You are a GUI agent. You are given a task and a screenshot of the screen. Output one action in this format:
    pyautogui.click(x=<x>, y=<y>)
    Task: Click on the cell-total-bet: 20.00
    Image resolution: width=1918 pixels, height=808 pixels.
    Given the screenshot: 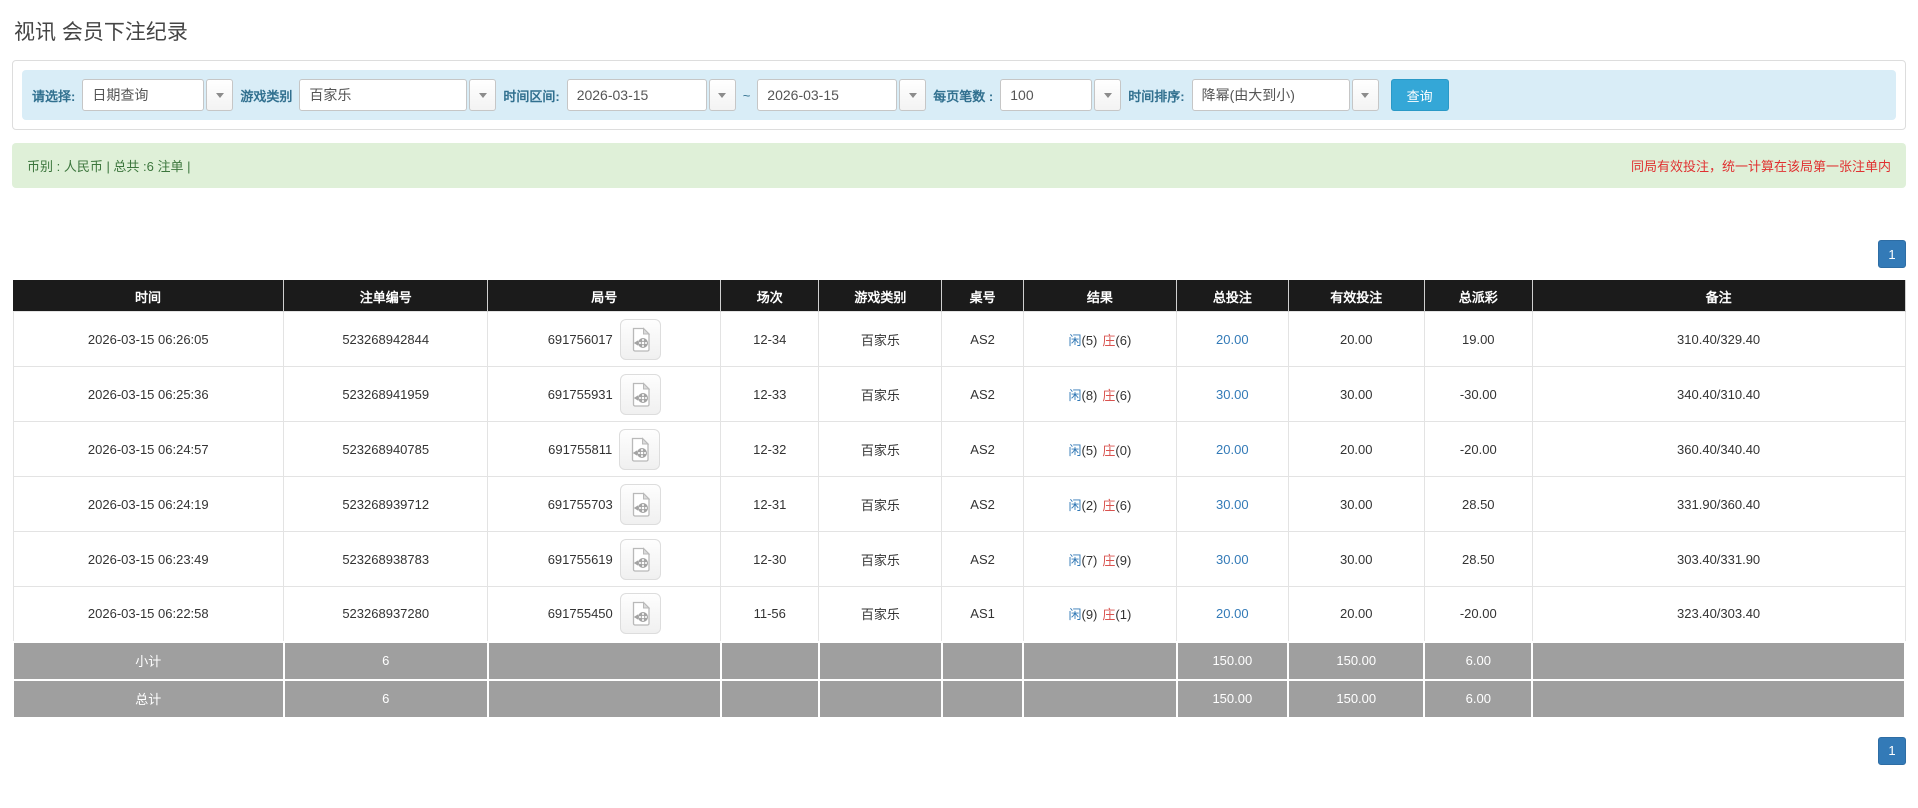 What is the action you would take?
    pyautogui.click(x=1232, y=449)
    